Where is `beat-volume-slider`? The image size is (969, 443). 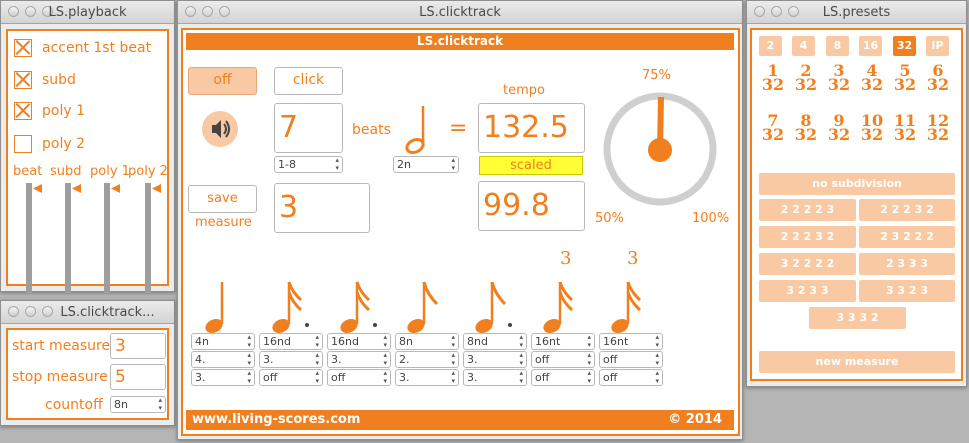 beat-volume-slider is located at coordinates (29, 238).